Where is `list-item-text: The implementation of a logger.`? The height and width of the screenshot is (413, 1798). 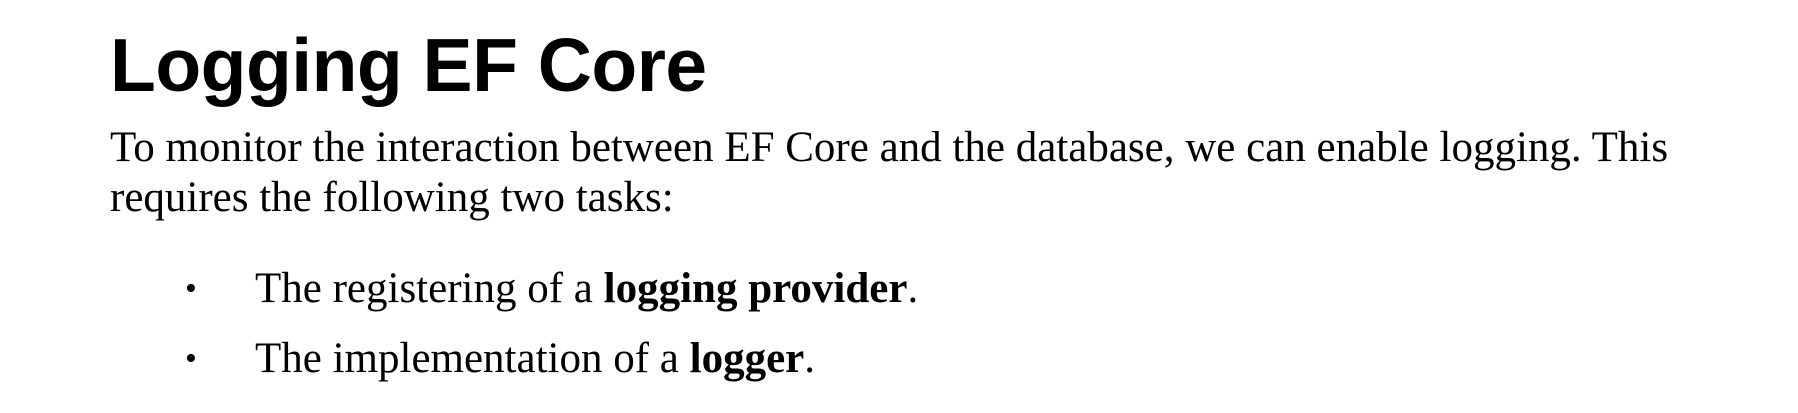 list-item-text: The implementation of a logger. is located at coordinates (535, 359).